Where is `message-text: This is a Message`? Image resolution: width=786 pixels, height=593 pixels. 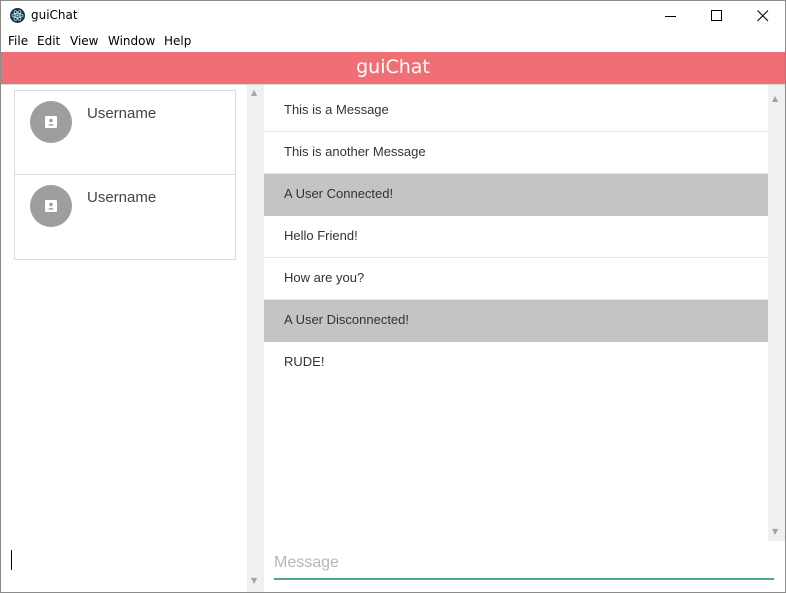 message-text: This is a Message is located at coordinates (336, 109).